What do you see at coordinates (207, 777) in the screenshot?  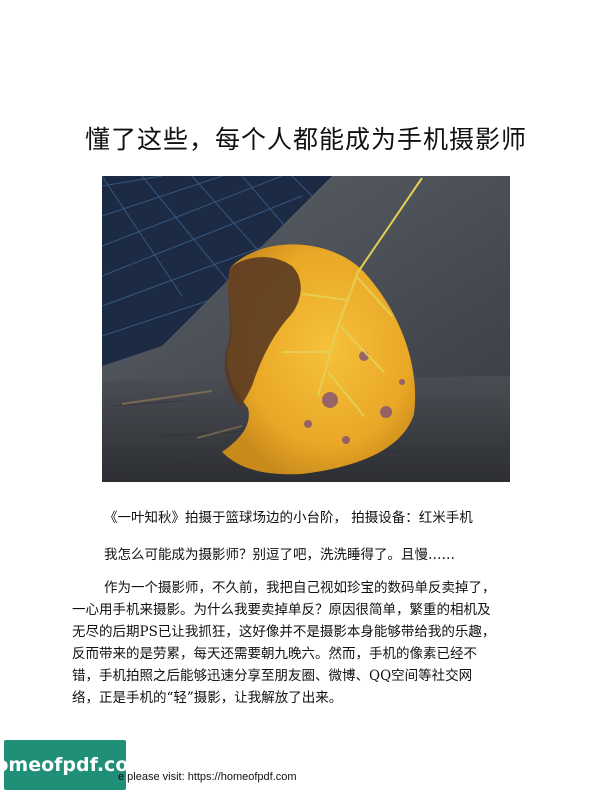 I see `watermark-footer: e please visit: https://homeofpdf.com` at bounding box center [207, 777].